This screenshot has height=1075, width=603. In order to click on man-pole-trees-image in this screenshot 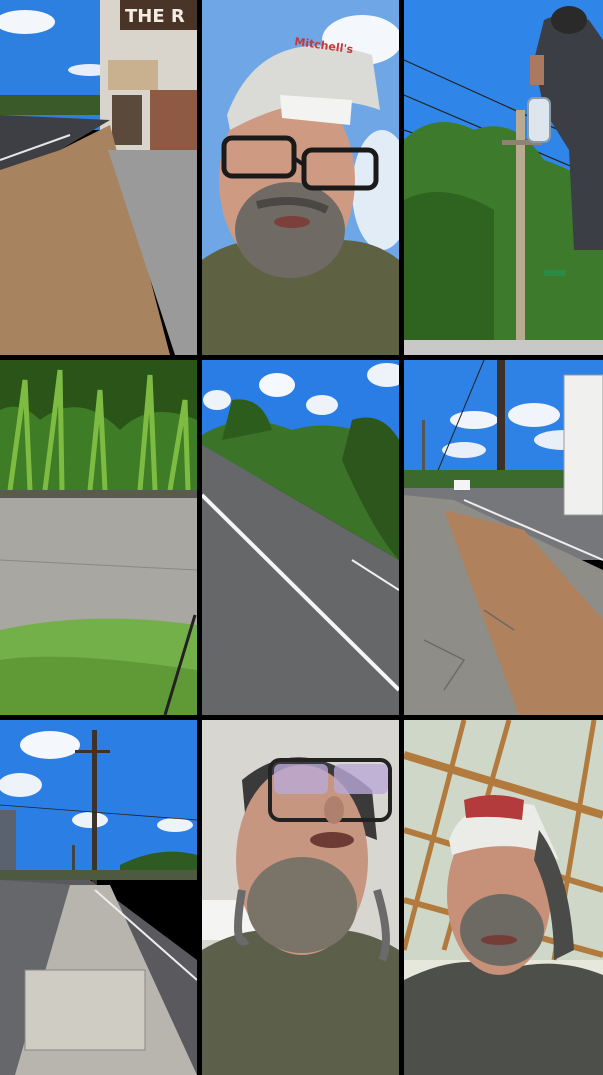, I will do `click(503, 177)`.